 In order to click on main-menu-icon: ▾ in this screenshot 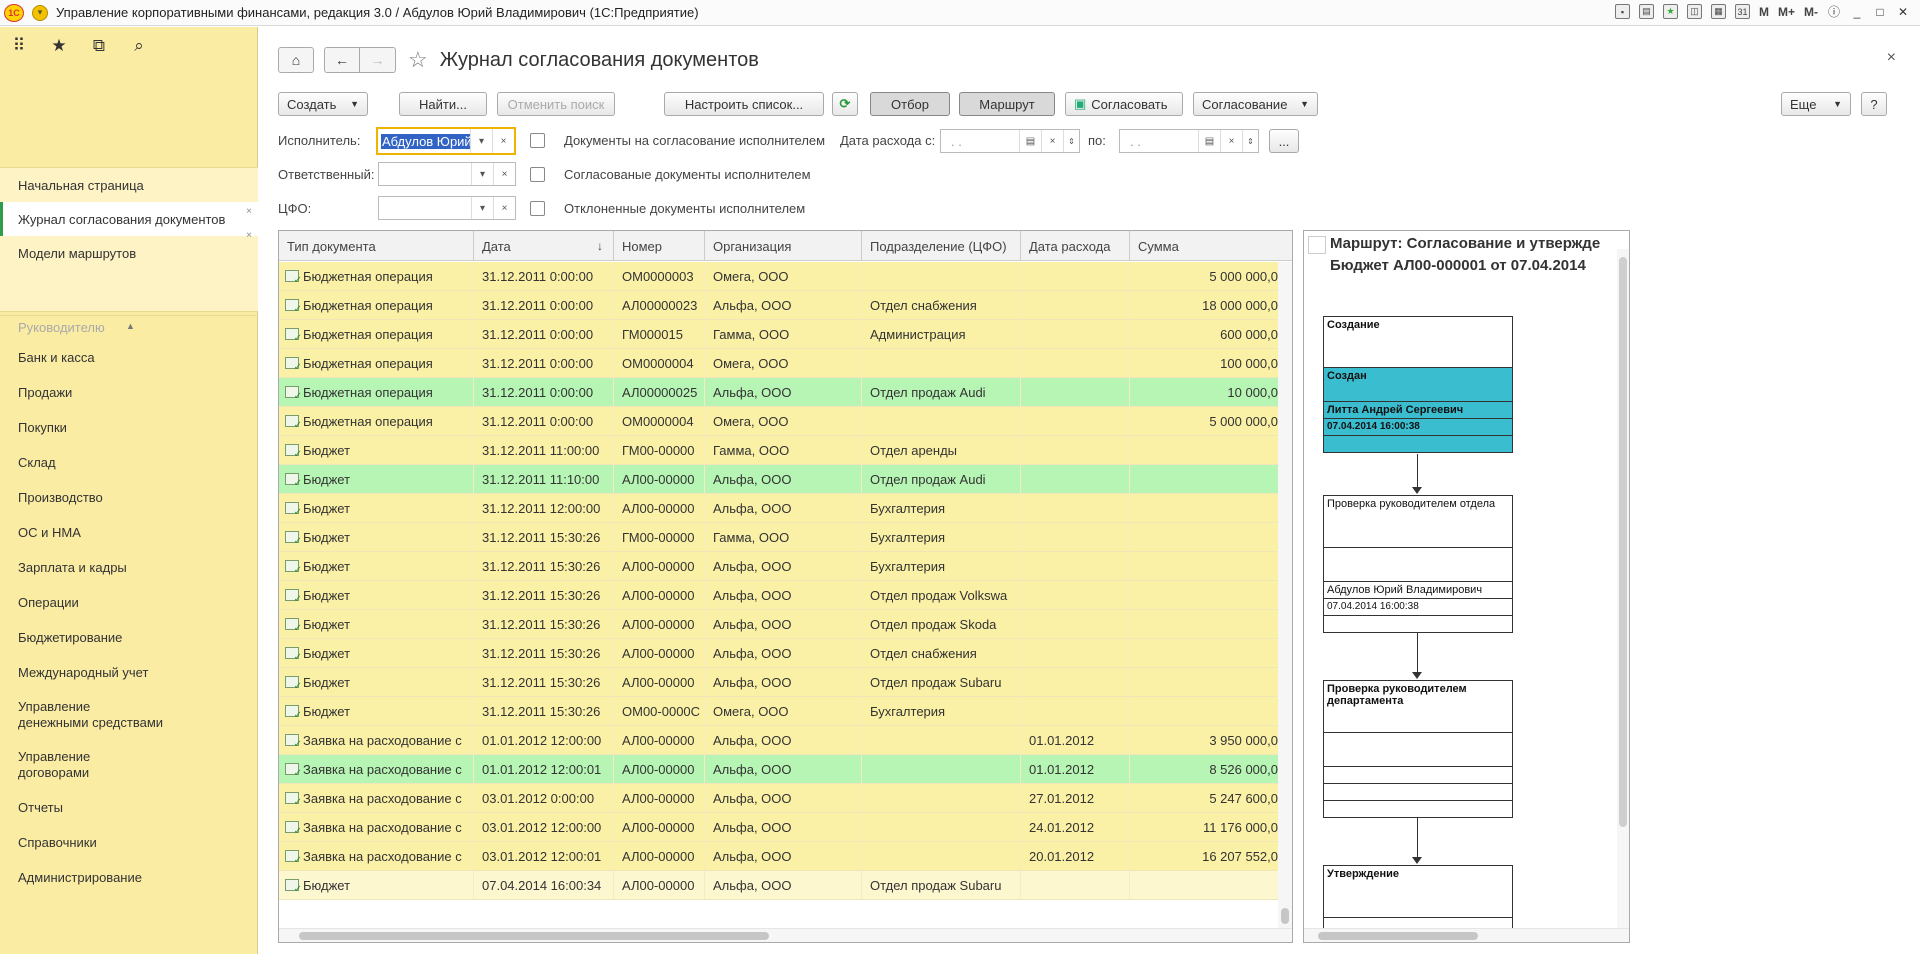, I will do `click(40, 12)`.